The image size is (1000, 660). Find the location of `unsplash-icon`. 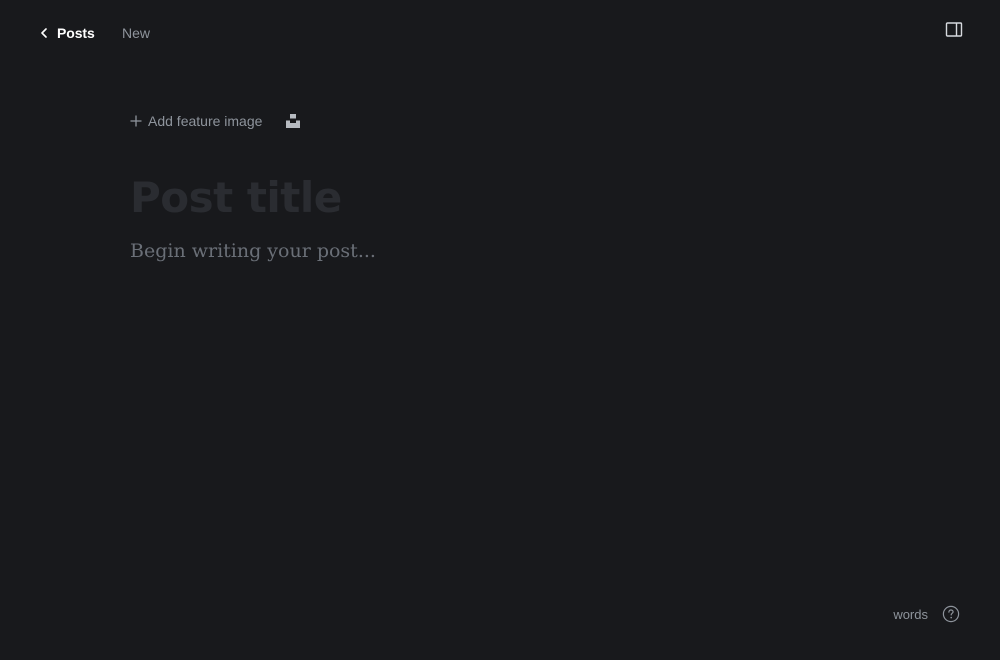

unsplash-icon is located at coordinates (293, 121).